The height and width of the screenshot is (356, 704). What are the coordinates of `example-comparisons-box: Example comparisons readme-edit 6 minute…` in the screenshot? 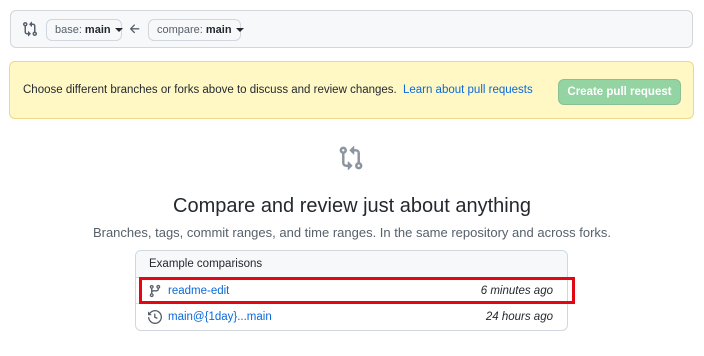 It's located at (351, 290).